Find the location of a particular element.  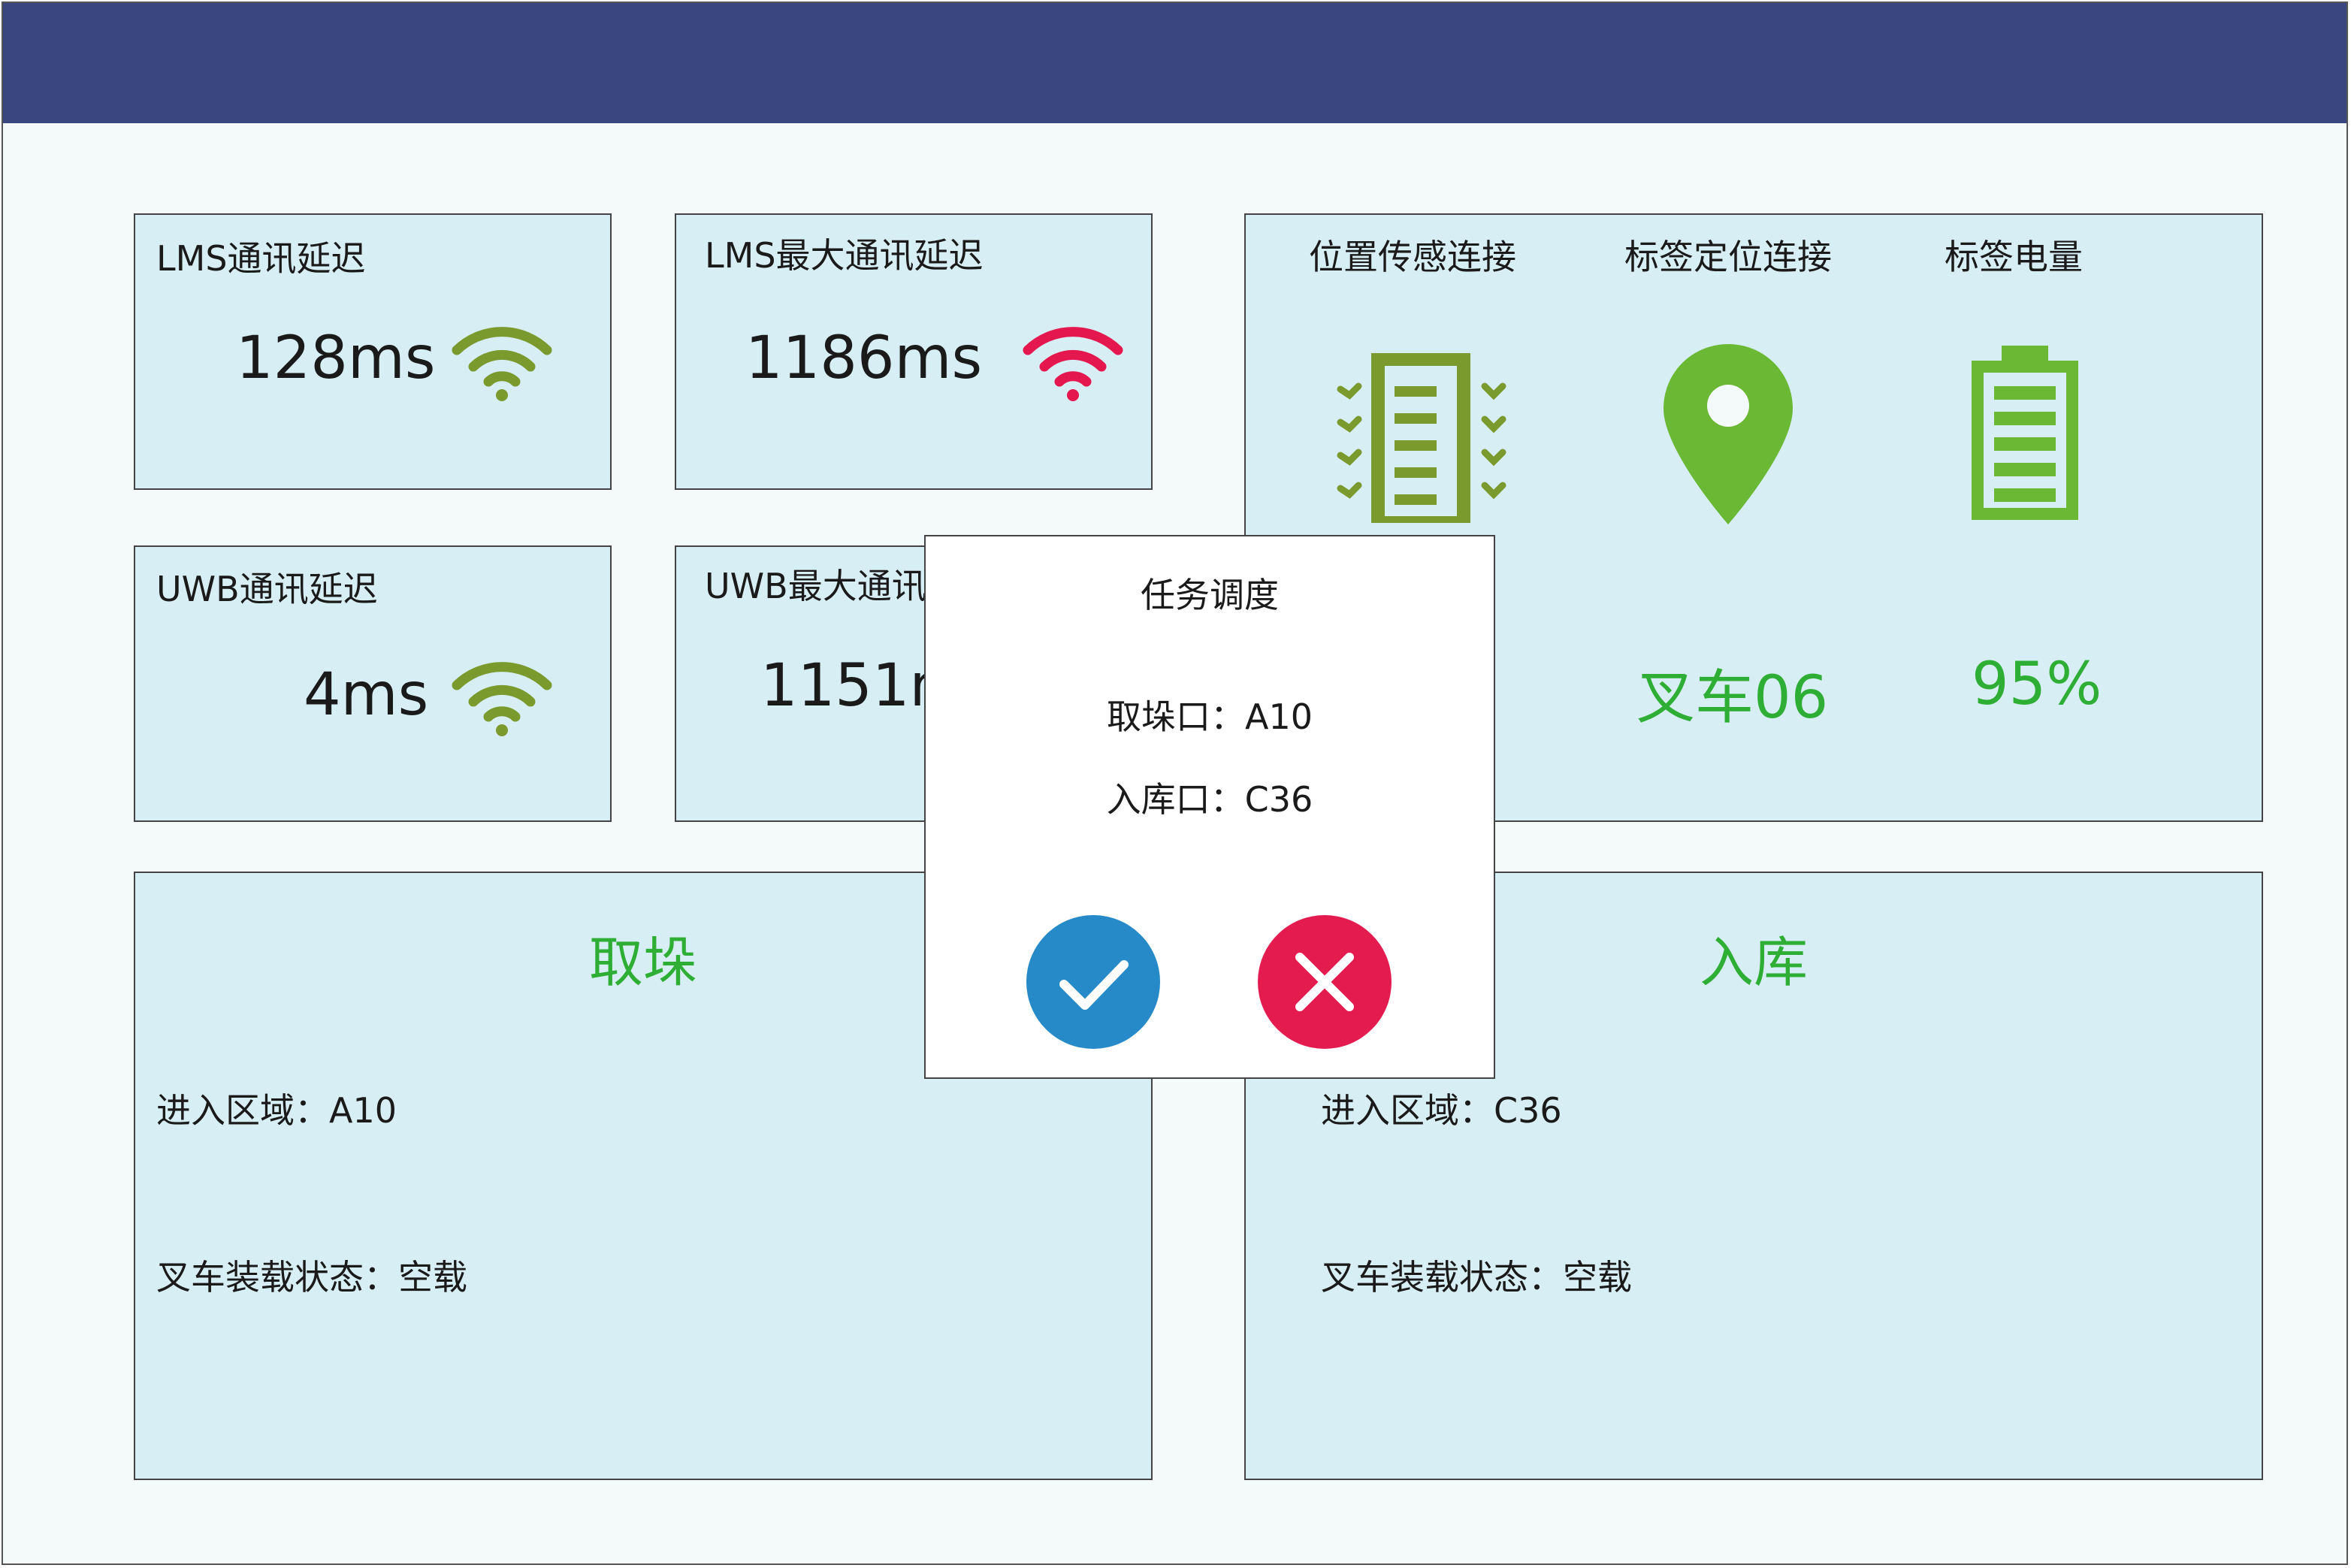

storage-area: 进入区域：C36 is located at coordinates (1441, 1110).